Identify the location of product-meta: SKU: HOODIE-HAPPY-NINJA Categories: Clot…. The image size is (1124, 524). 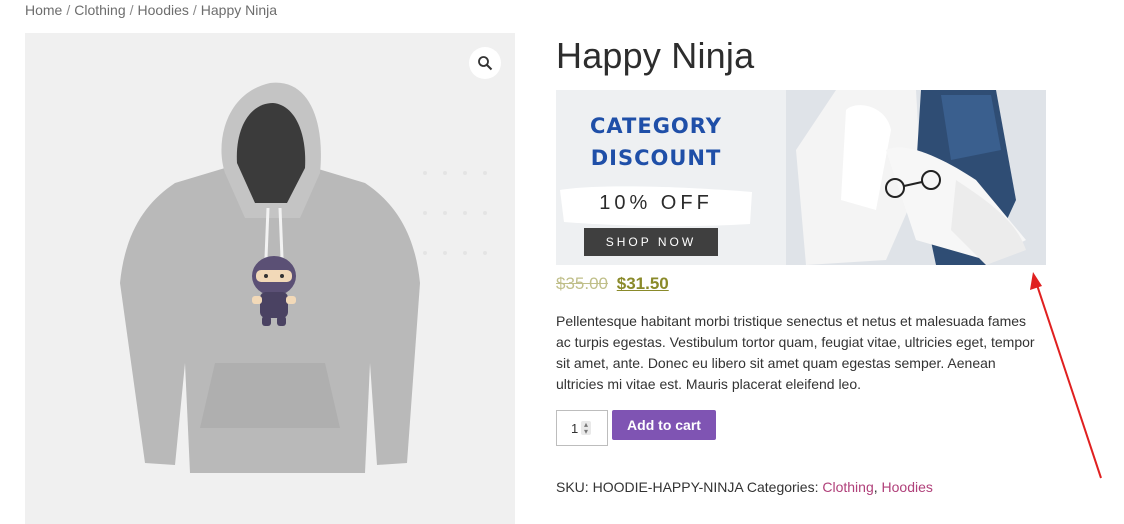
(744, 487).